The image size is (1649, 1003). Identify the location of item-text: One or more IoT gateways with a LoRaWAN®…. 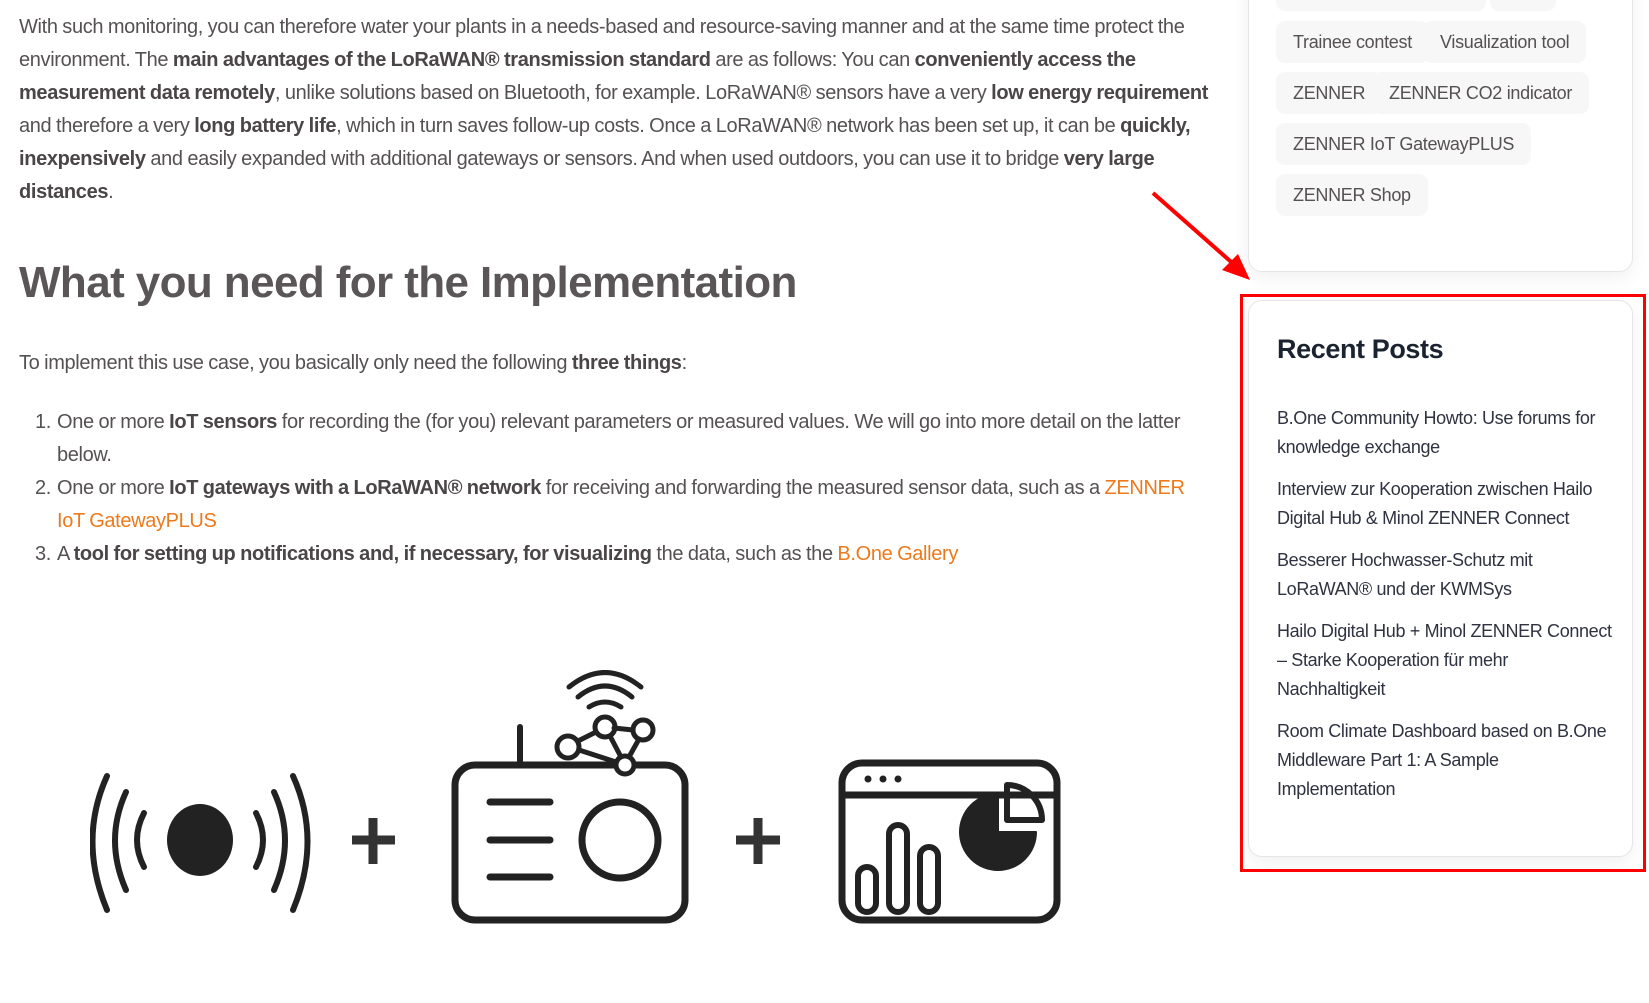
(633, 505).